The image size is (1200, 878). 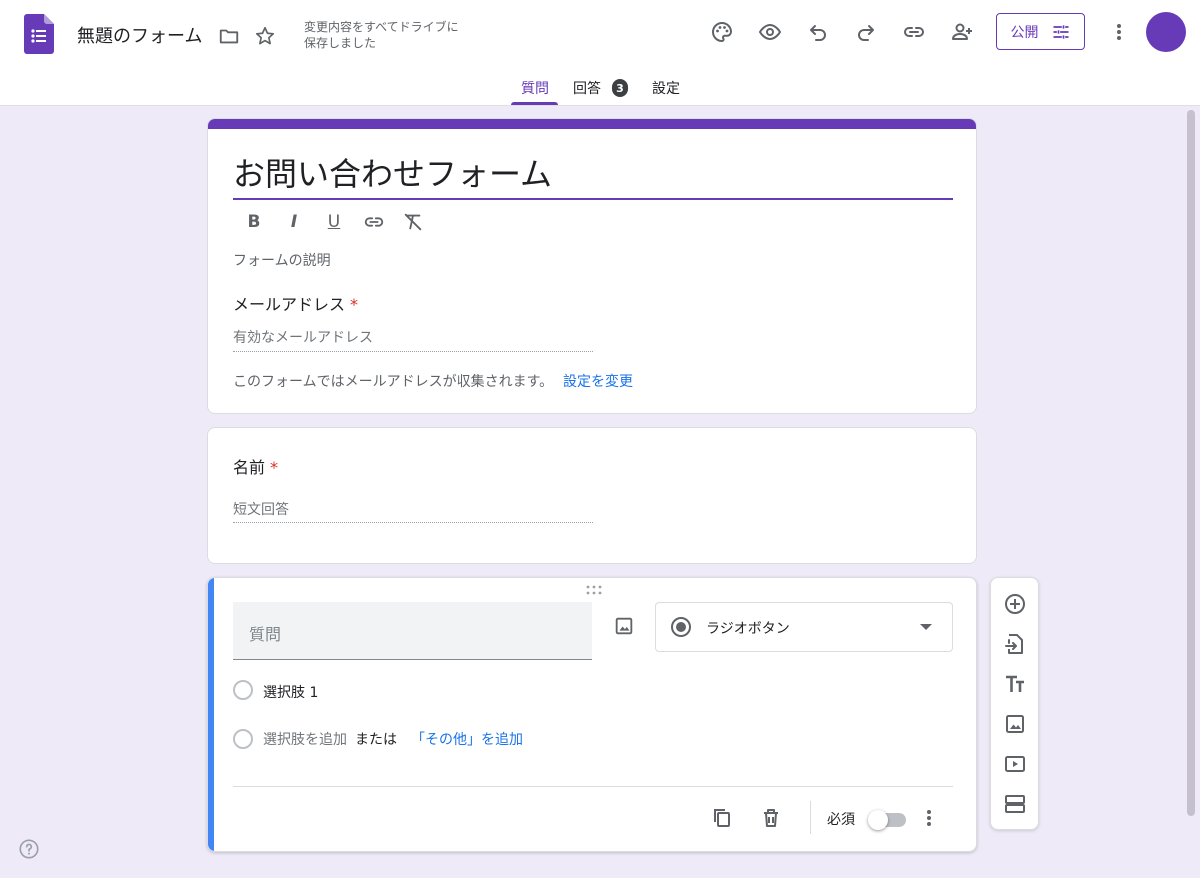 What do you see at coordinates (249, 467) in the screenshot?
I see `name-label-text: 名前` at bounding box center [249, 467].